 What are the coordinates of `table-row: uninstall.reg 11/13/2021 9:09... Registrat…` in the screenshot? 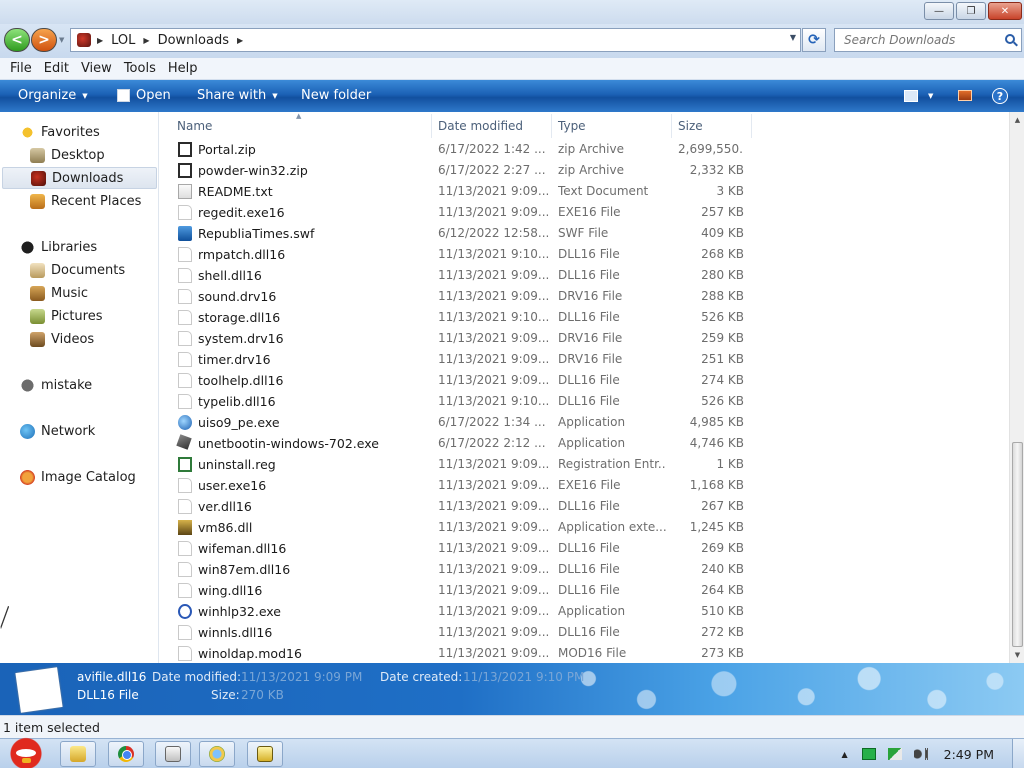 It's located at (584, 464).